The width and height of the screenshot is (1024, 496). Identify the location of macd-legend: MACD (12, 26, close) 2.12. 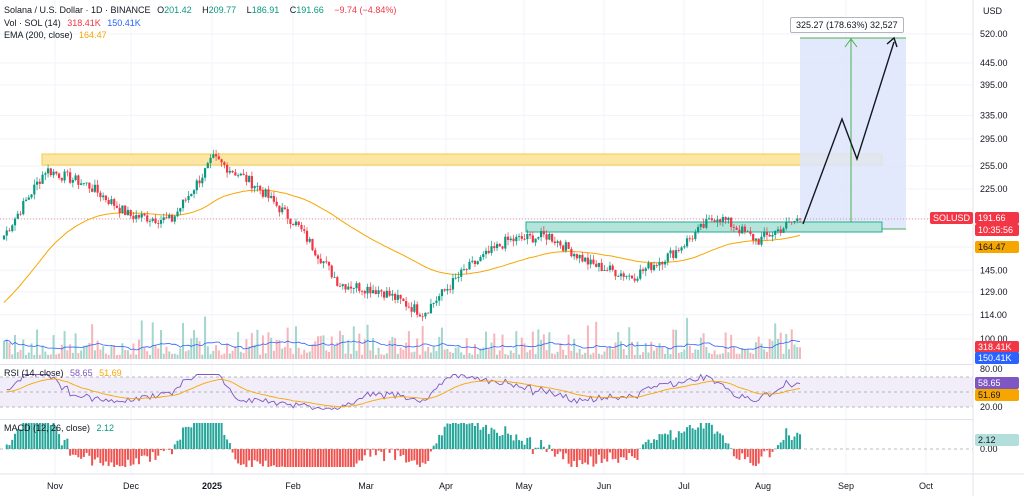
(61, 428).